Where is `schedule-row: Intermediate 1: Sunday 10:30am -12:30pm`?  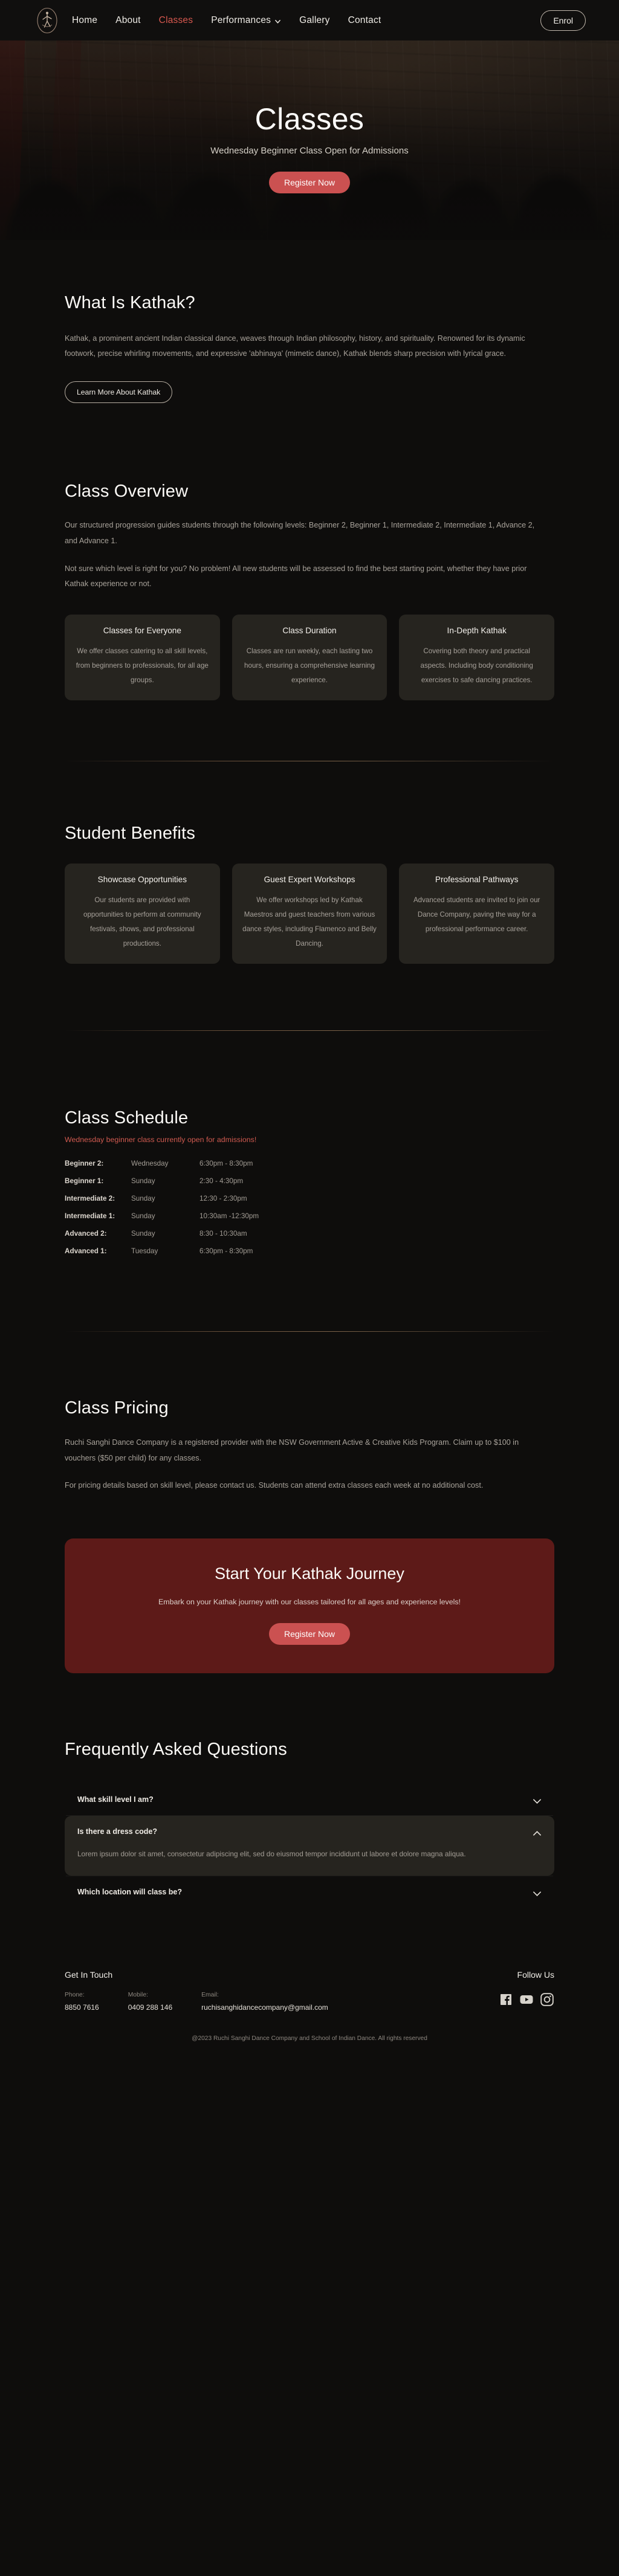
schedule-row: Intermediate 1: Sunday 10:30am -12:30pm is located at coordinates (309, 1216).